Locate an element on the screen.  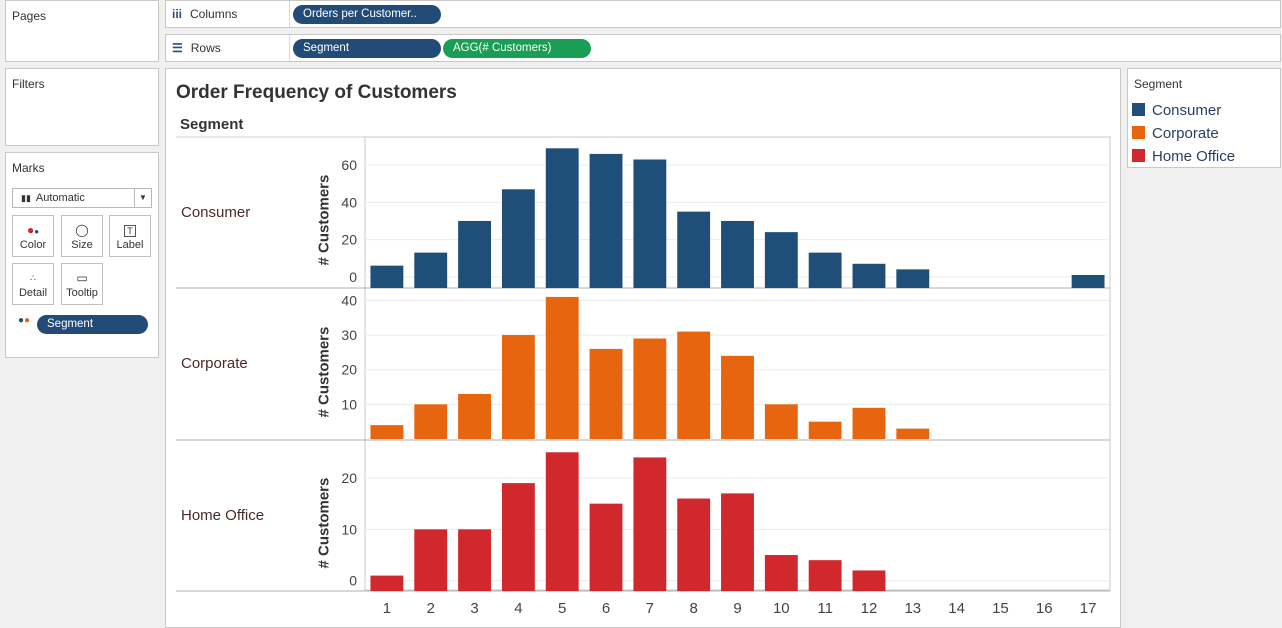
rows-shelf: ☰ Rows Segment AGG(# Customers) is located at coordinates (723, 48).